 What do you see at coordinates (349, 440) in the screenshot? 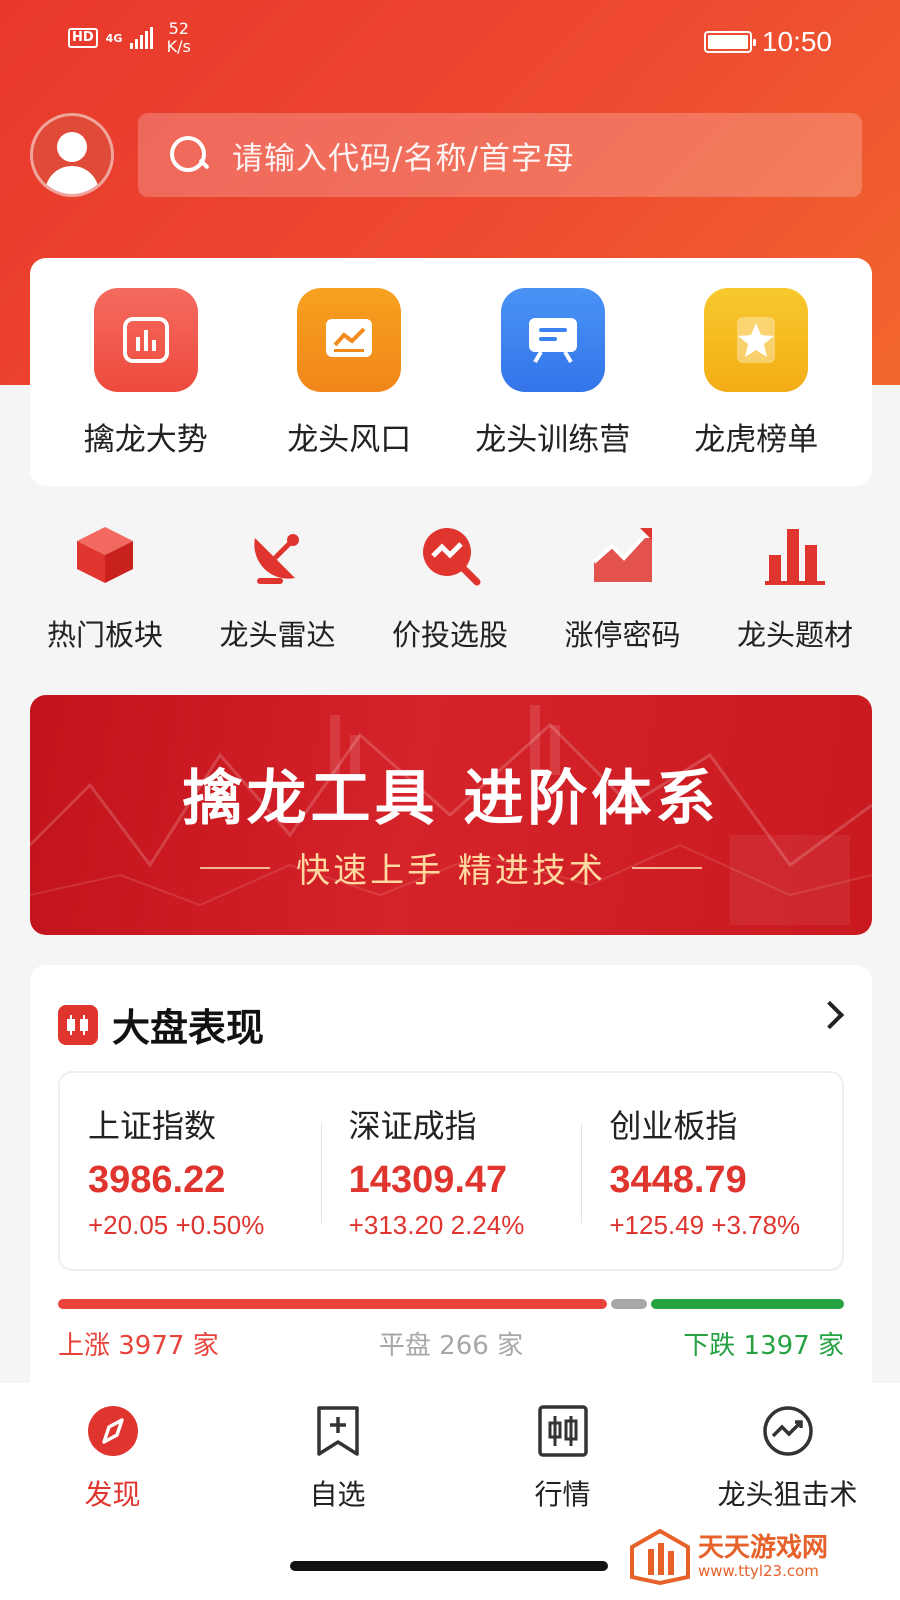
I see `feature-label: 龙头风口` at bounding box center [349, 440].